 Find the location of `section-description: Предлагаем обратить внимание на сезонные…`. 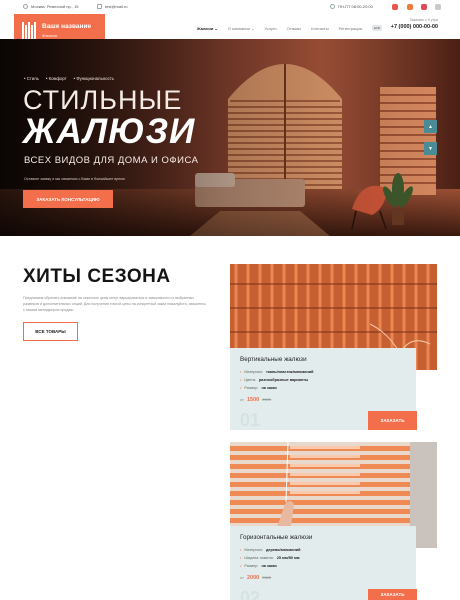

section-description: Предлагаем обратить внимание на сезонные… is located at coordinates (114, 304).